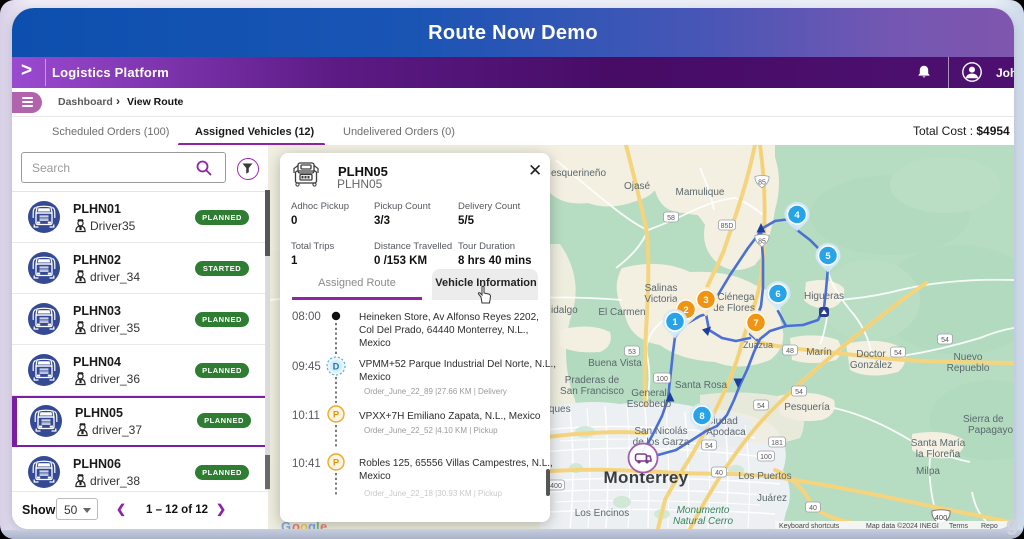 This screenshot has width=1024, height=539. Describe the element at coordinates (938, 454) in the screenshot. I see `svg-text: la Floreña` at that location.